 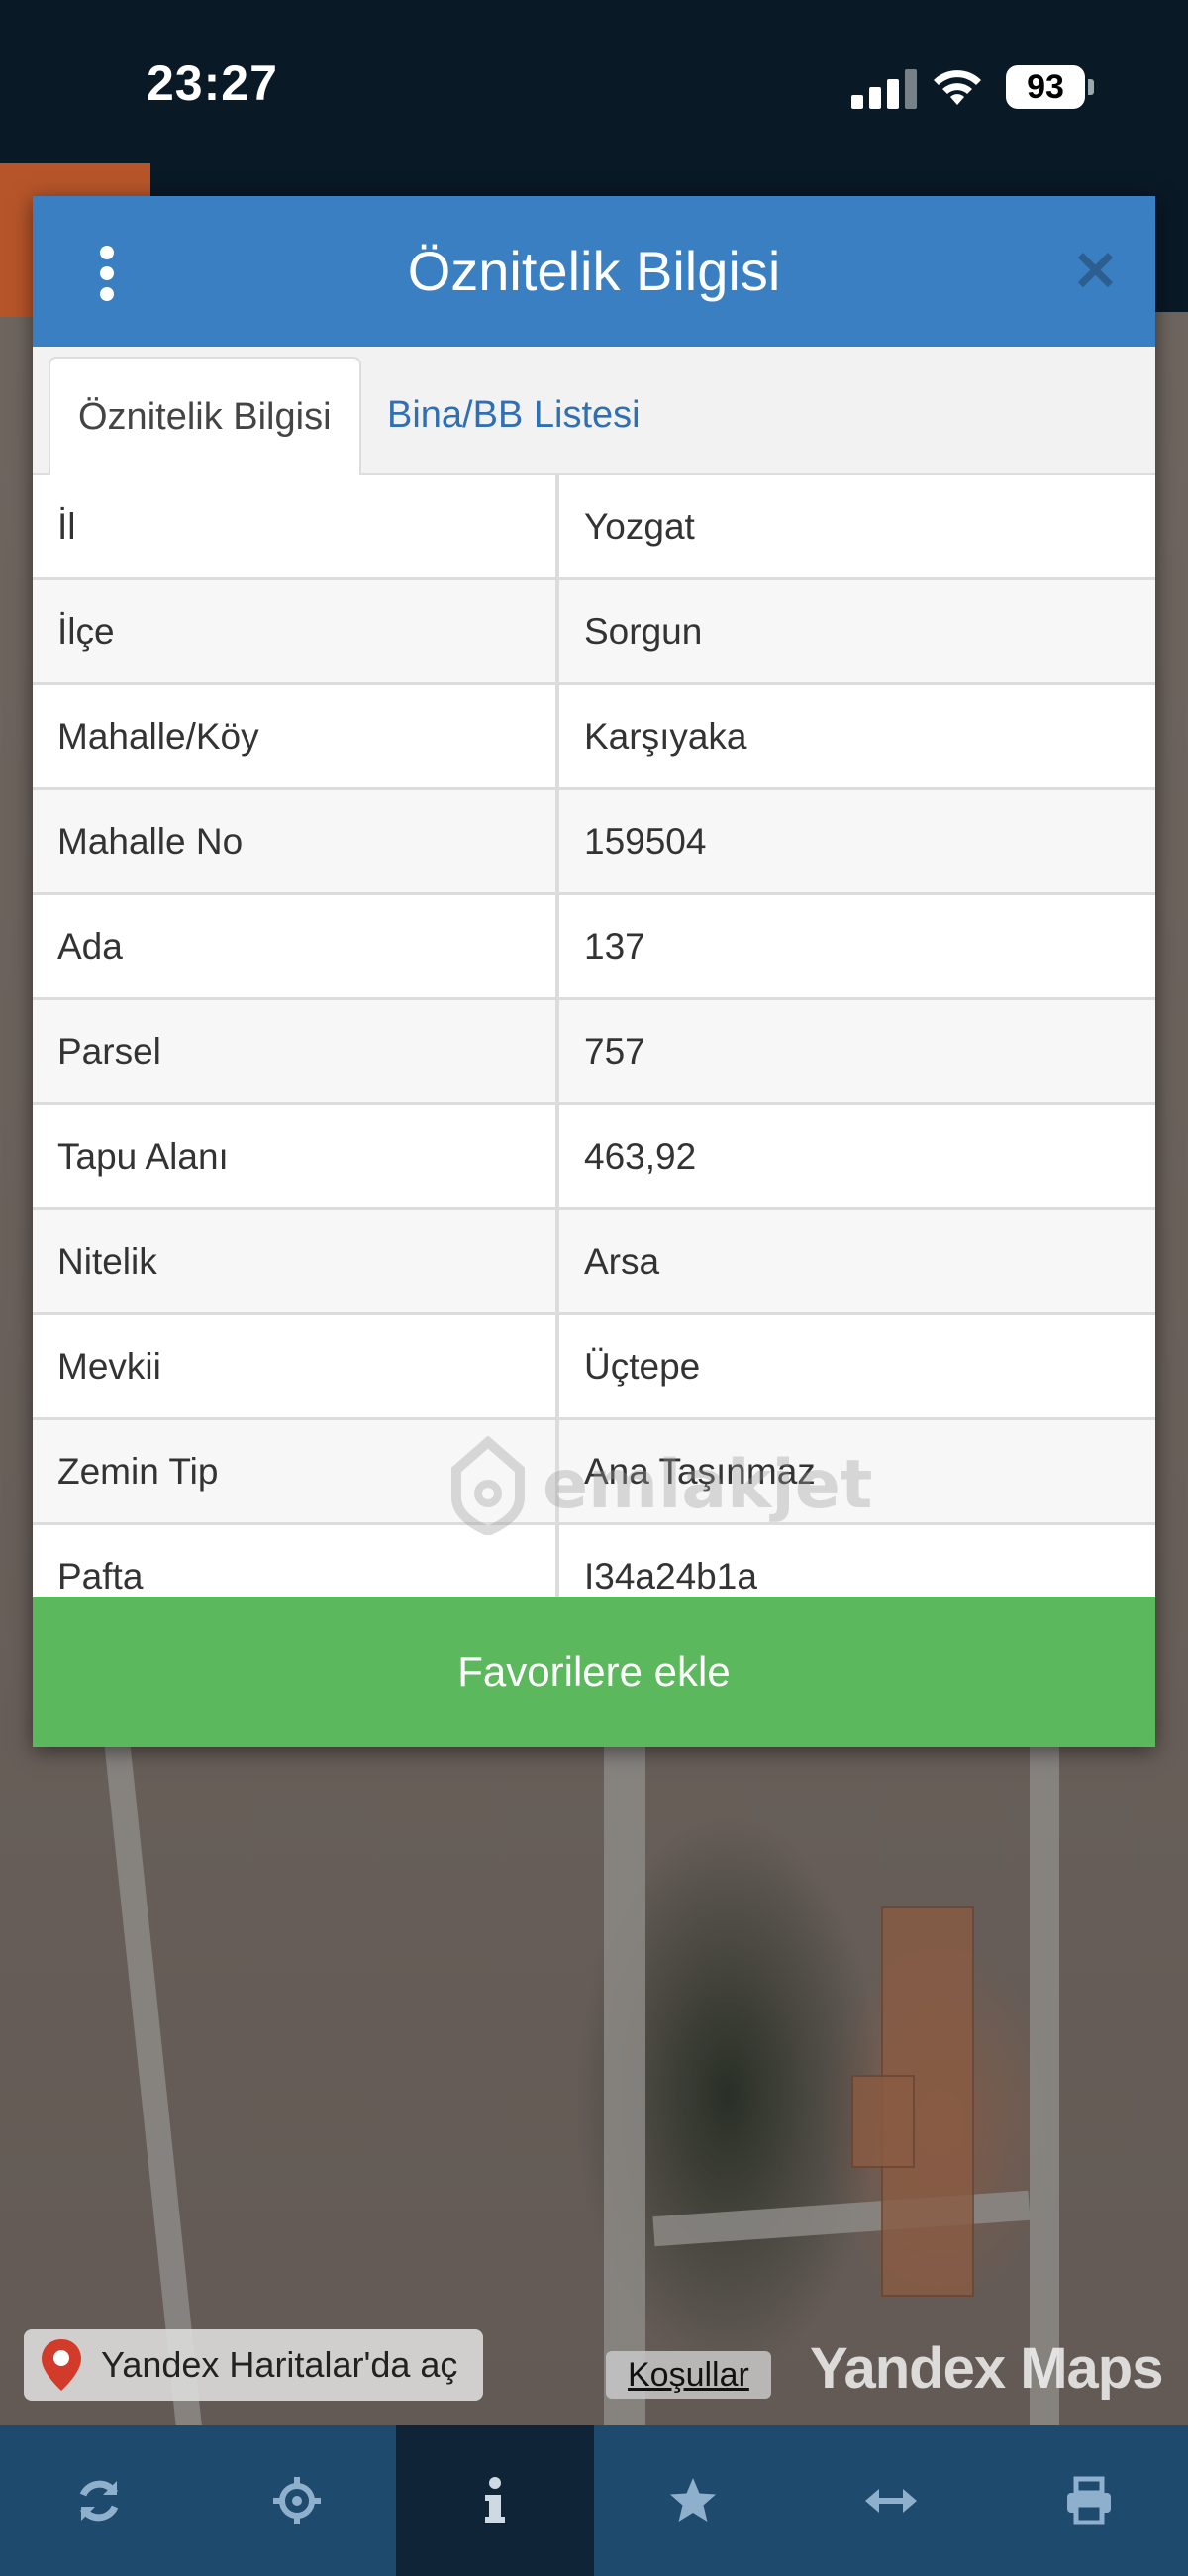 What do you see at coordinates (99, 2500) in the screenshot?
I see `refresh-icon` at bounding box center [99, 2500].